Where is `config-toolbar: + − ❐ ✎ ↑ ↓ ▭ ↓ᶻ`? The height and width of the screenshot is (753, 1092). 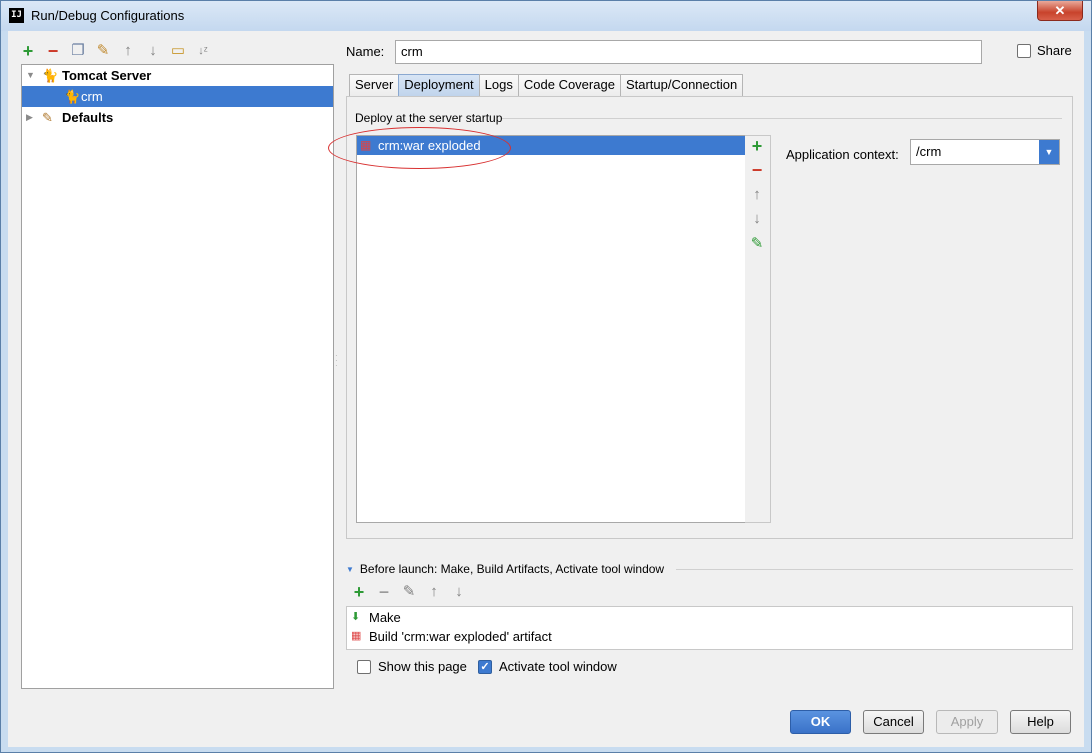 config-toolbar: + − ❐ ✎ ↑ ↓ ▭ ↓ᶻ is located at coordinates (115, 51).